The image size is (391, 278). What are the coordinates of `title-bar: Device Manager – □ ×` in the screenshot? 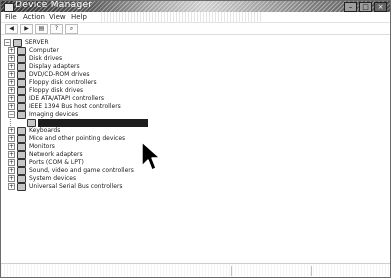 It's located at (195, 6).